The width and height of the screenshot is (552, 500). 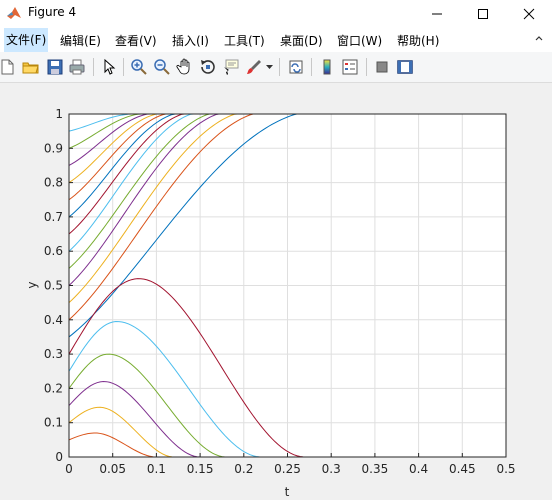 What do you see at coordinates (156, 469) in the screenshot?
I see `x-tick-label: 0.1` at bounding box center [156, 469].